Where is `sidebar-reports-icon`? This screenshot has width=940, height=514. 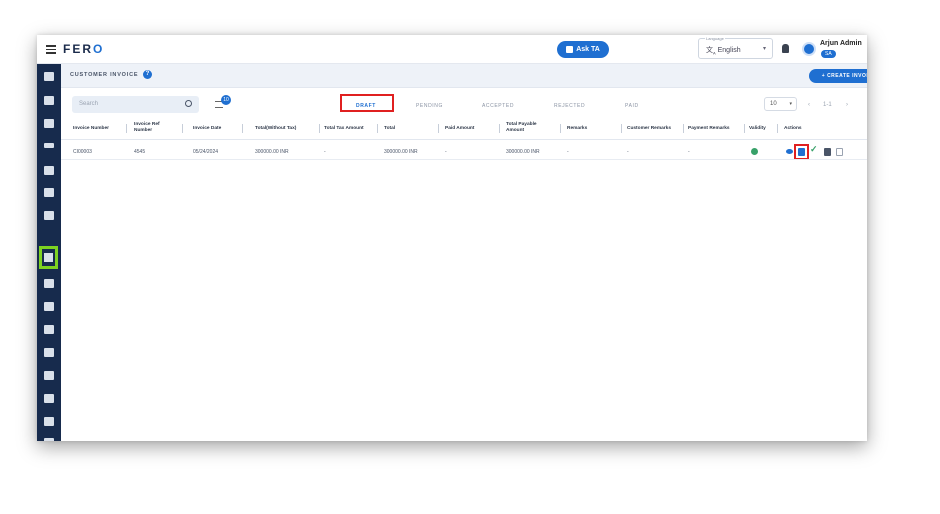
sidebar-reports-icon is located at coordinates (49, 283).